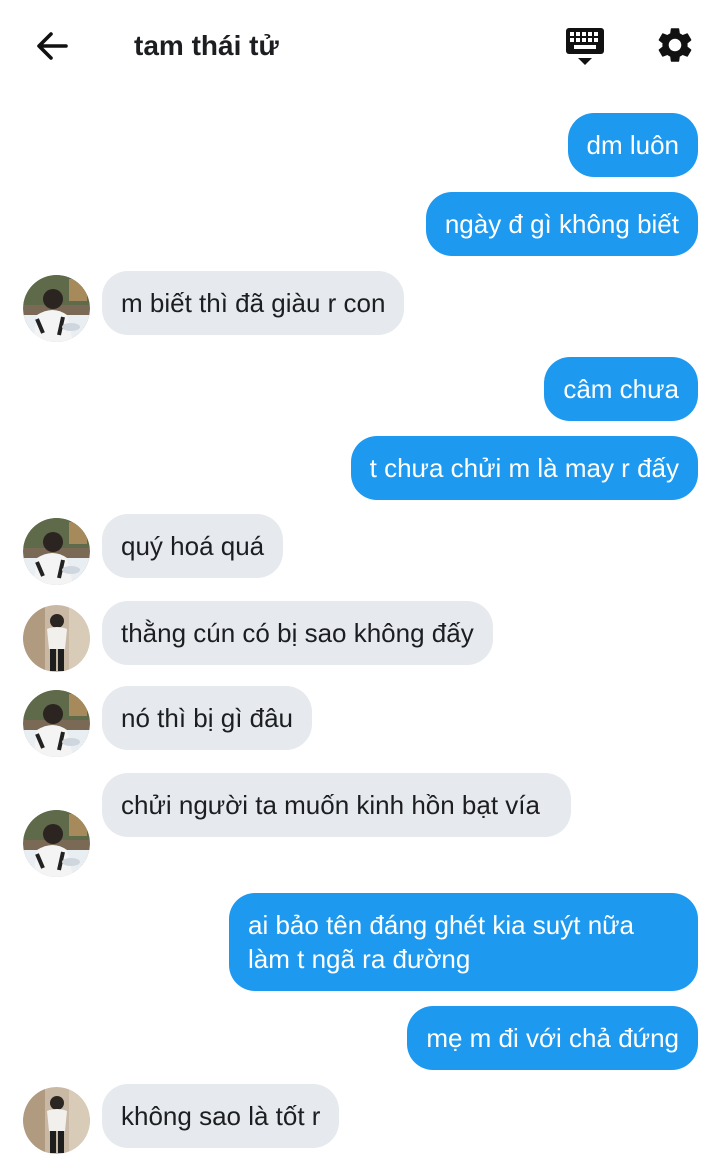  I want to click on outgoing-message: t chưa chửi m là may r đấy, so click(524, 468).